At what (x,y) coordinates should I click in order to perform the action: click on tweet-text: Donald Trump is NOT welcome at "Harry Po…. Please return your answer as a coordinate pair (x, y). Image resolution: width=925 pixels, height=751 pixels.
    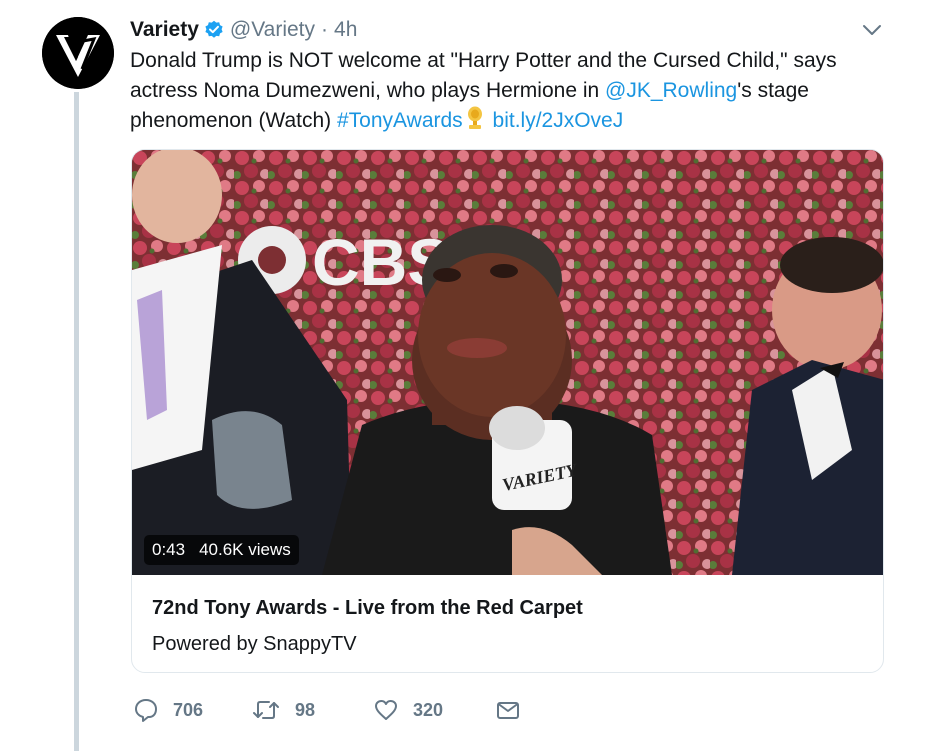
    Looking at the image, I should click on (510, 92).